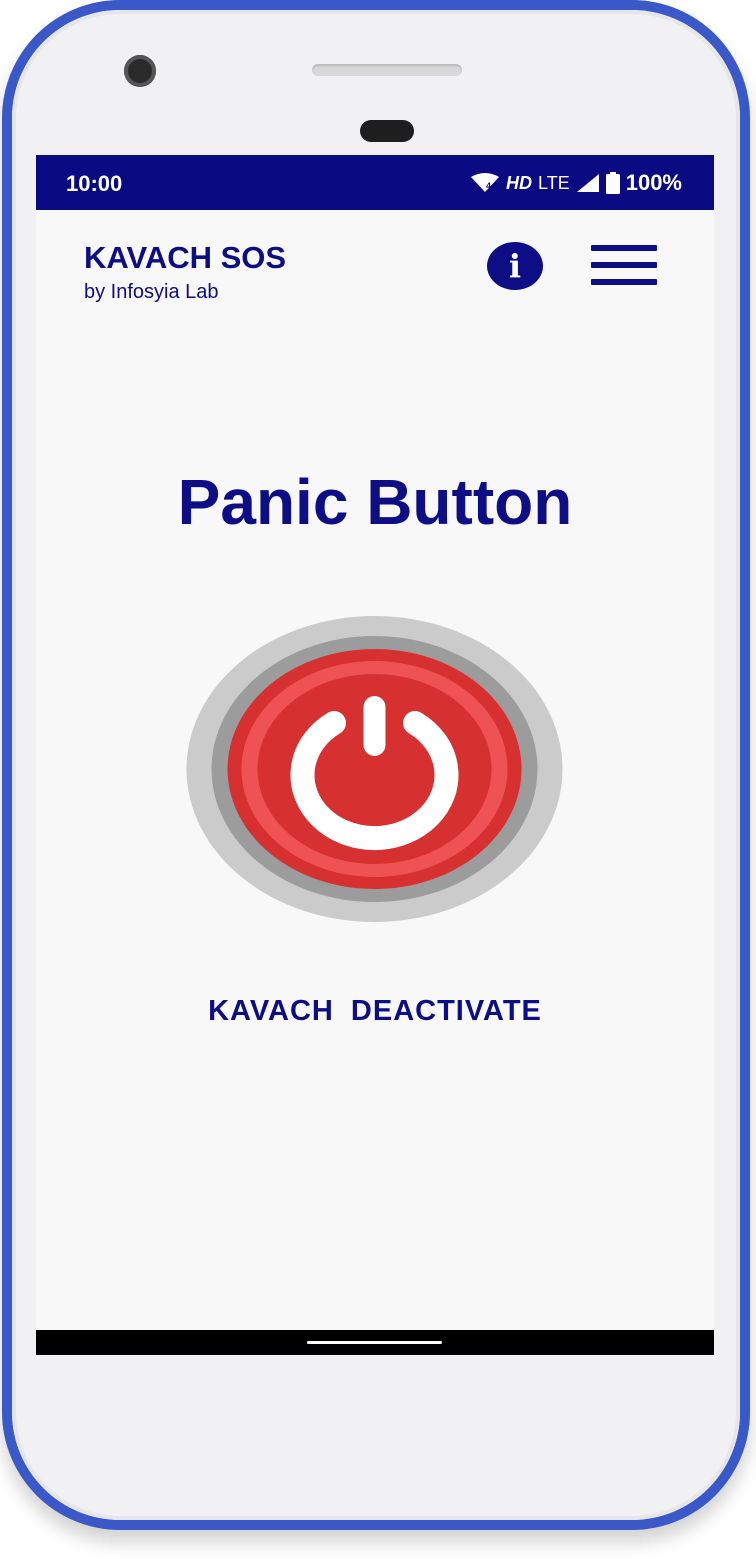 This screenshot has width=756, height=1559. Describe the element at coordinates (624, 265) in the screenshot. I see `hamburger-menu-icon` at that location.